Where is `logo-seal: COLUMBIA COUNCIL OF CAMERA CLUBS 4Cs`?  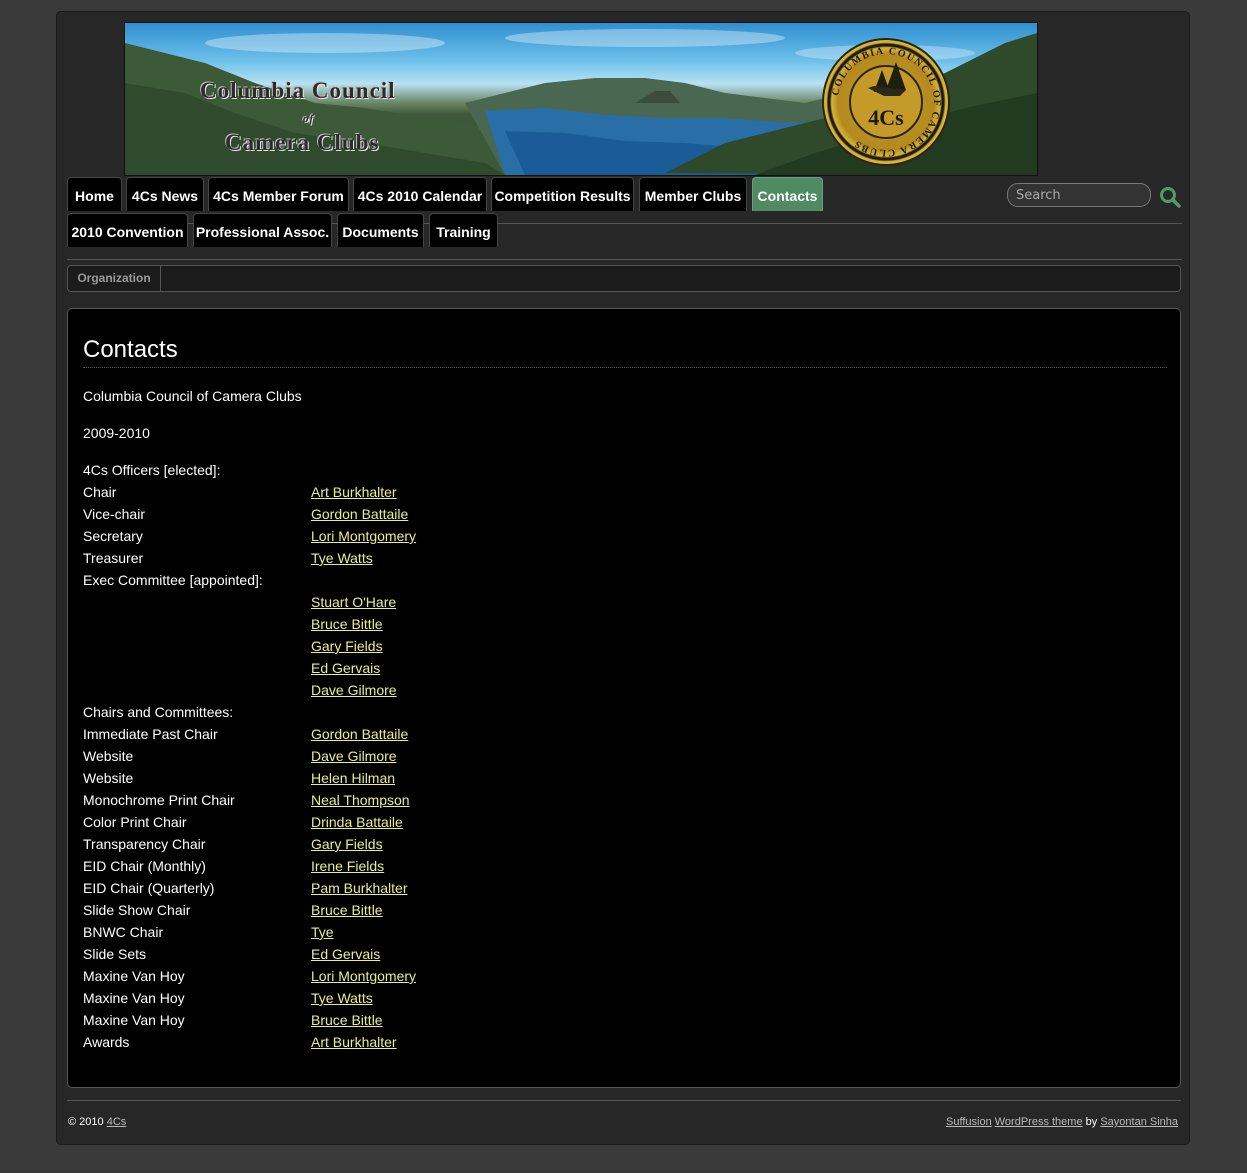 logo-seal: COLUMBIA COUNCIL OF CAMERA CLUBS 4Cs is located at coordinates (886, 102).